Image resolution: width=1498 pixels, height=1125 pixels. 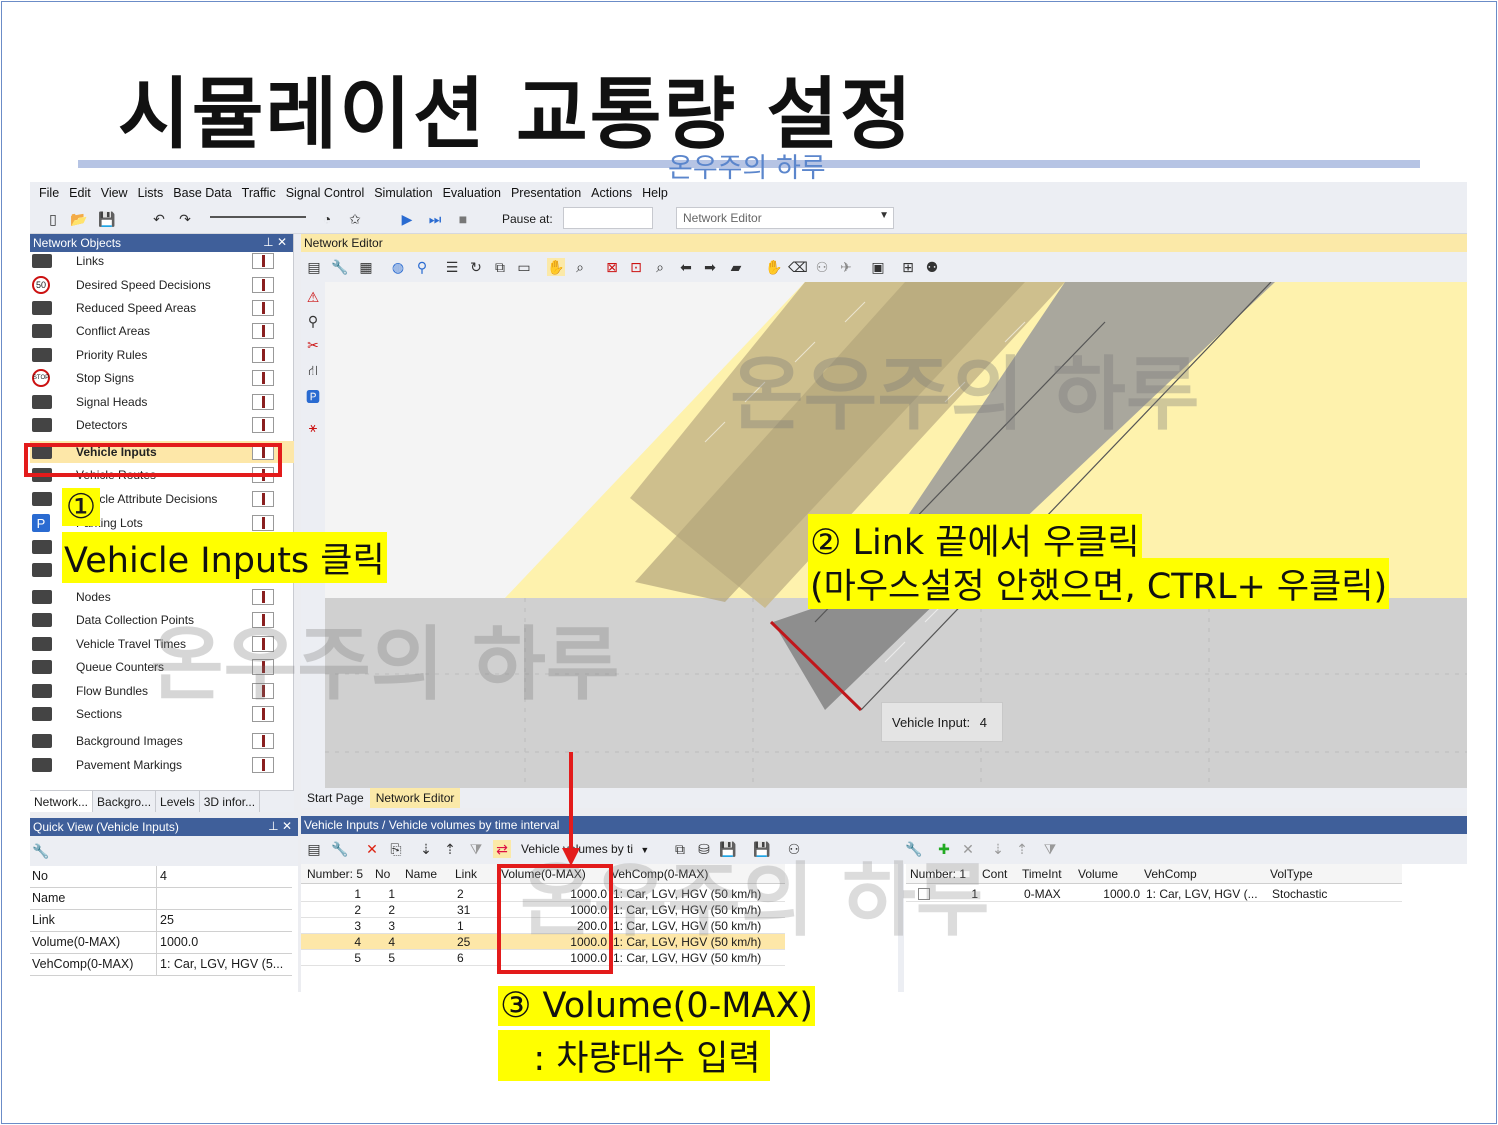 I want to click on object-item-pavement-markings: Pavement Markings, so click(x=162, y=765).